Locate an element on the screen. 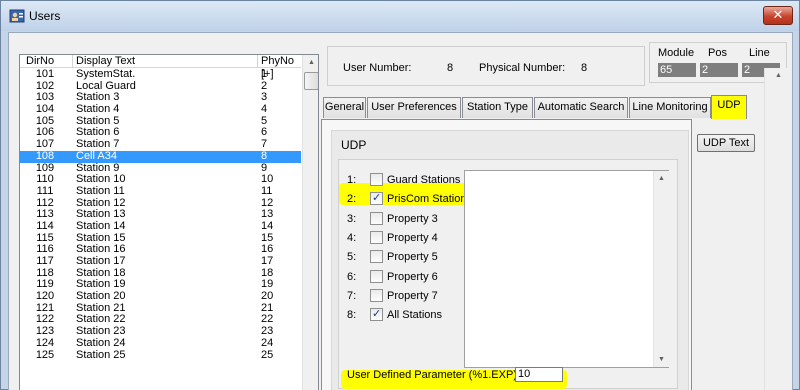  table-row: 118 Station 18 18 is located at coordinates (160, 273).